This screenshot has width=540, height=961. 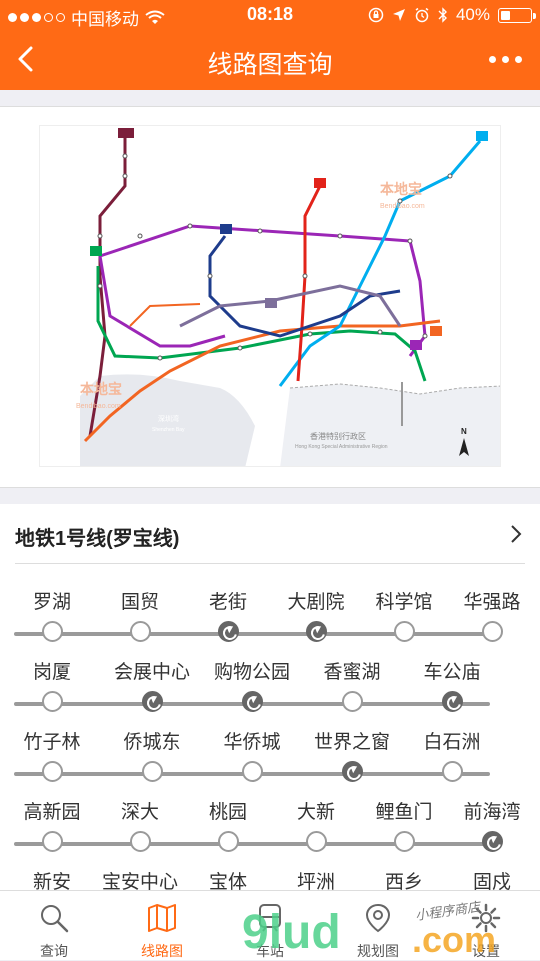 What do you see at coordinates (152, 755) in the screenshot?
I see `station-item: 侨城东` at bounding box center [152, 755].